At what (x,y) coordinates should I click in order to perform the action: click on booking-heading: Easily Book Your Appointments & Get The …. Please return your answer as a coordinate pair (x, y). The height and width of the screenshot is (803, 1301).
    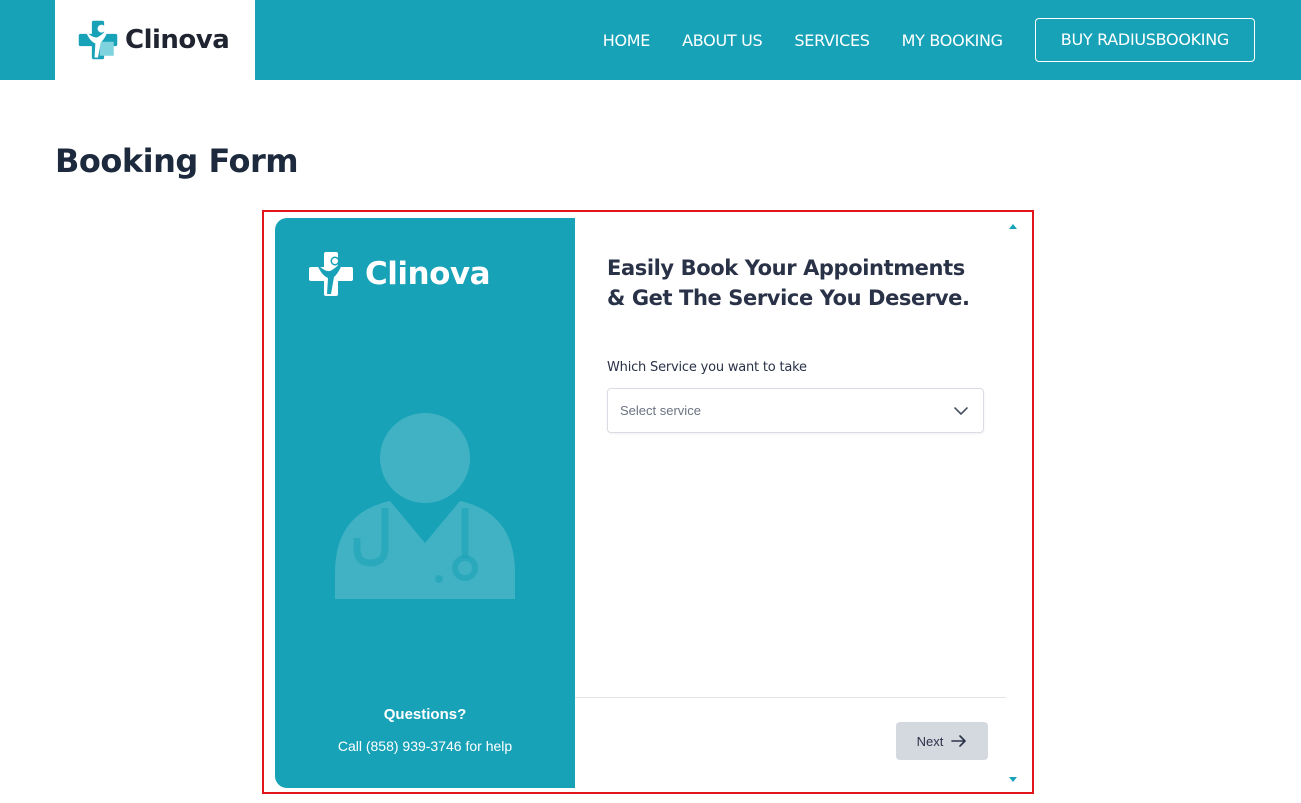
    Looking at the image, I should click on (788, 283).